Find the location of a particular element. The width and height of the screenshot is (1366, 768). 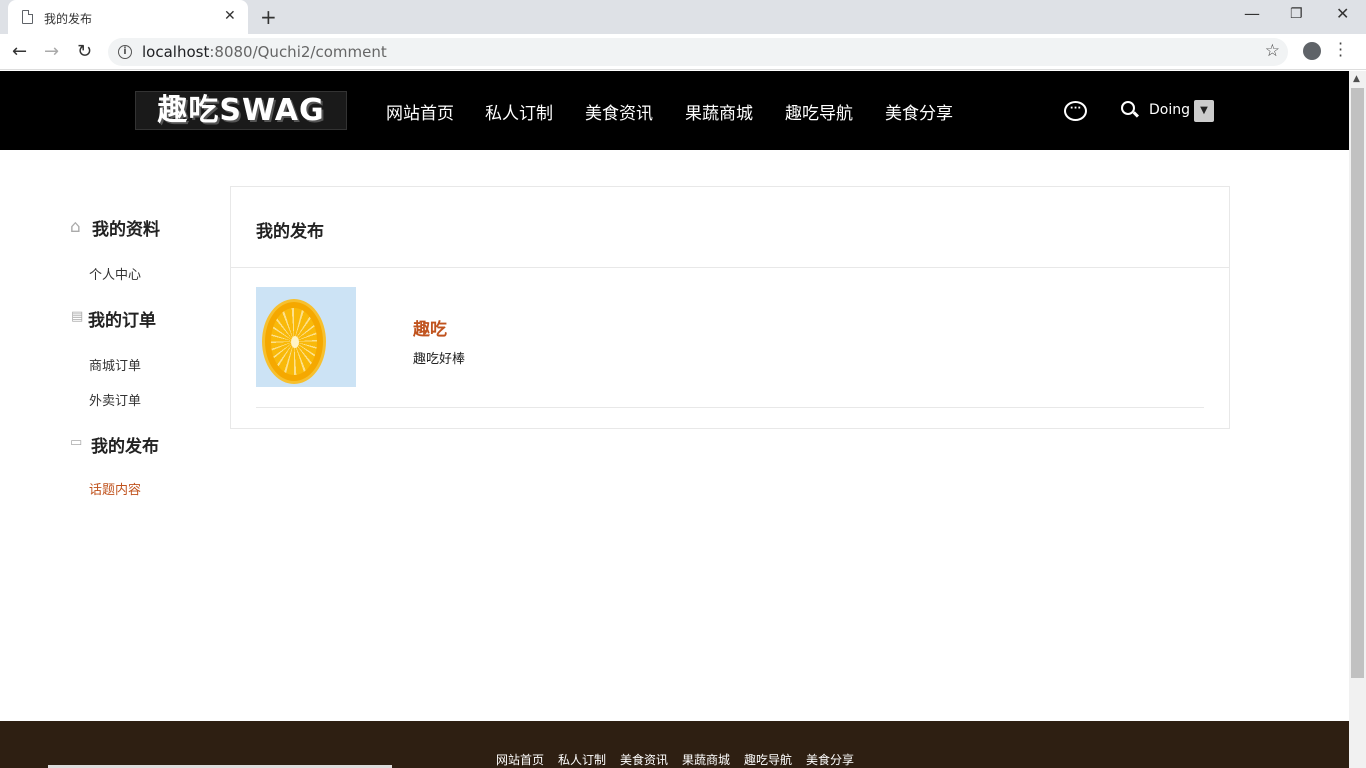

post-title: 趣吃 is located at coordinates (430, 327).